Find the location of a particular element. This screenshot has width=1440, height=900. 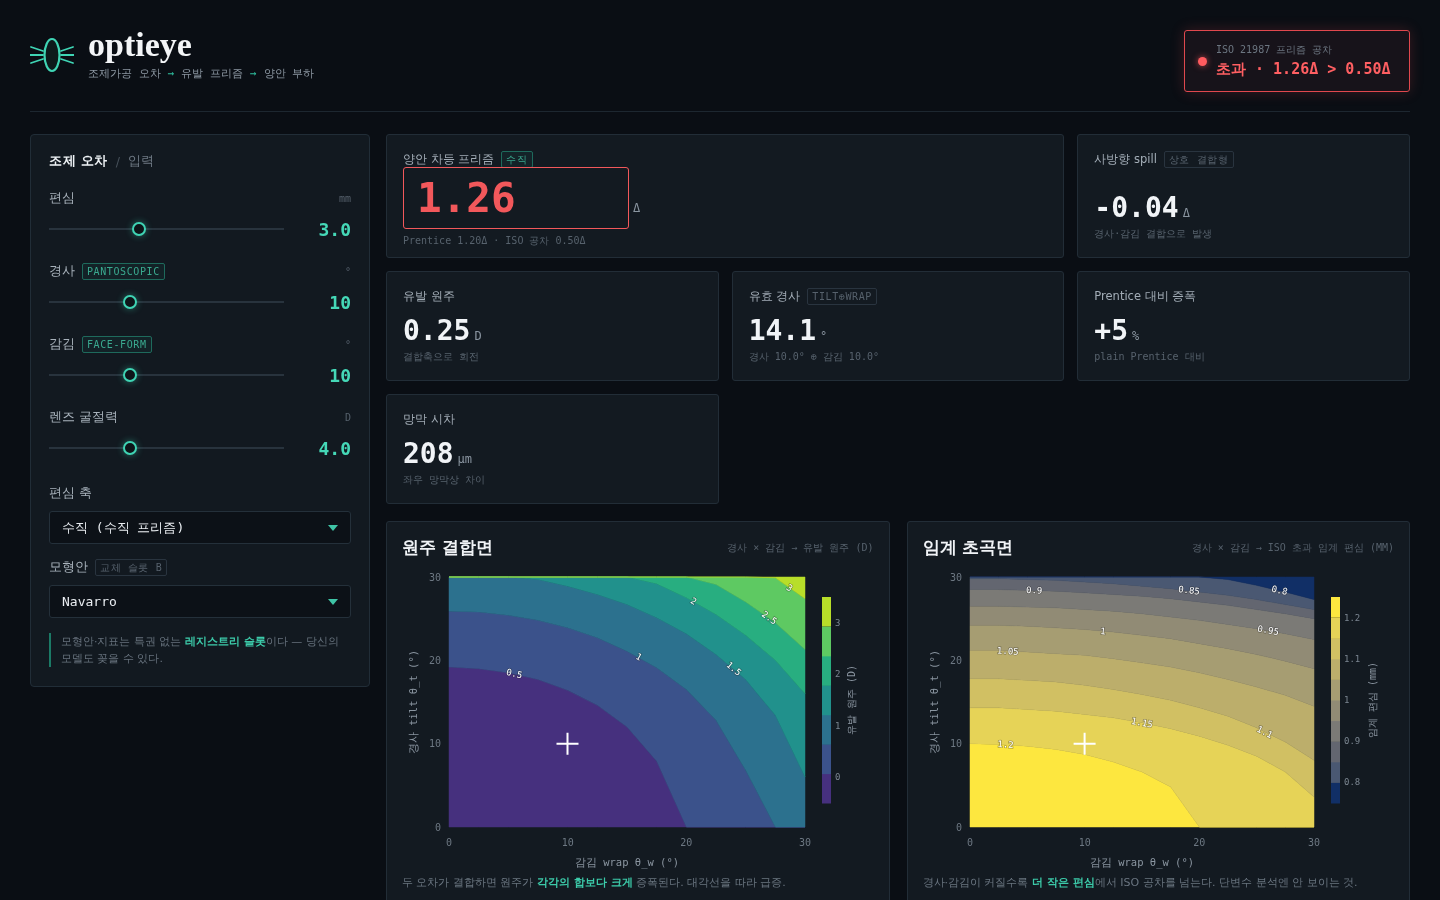

info-note: 모형안·지표는 특권 없는 레지스트리 슬롯이다 — 당신의 모델도 꽂을 수 있다. is located at coordinates (200, 650).